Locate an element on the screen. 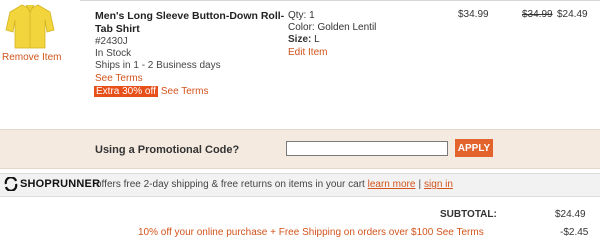  shoprunner-logo: SHOPRUNNER is located at coordinates (60, 184).